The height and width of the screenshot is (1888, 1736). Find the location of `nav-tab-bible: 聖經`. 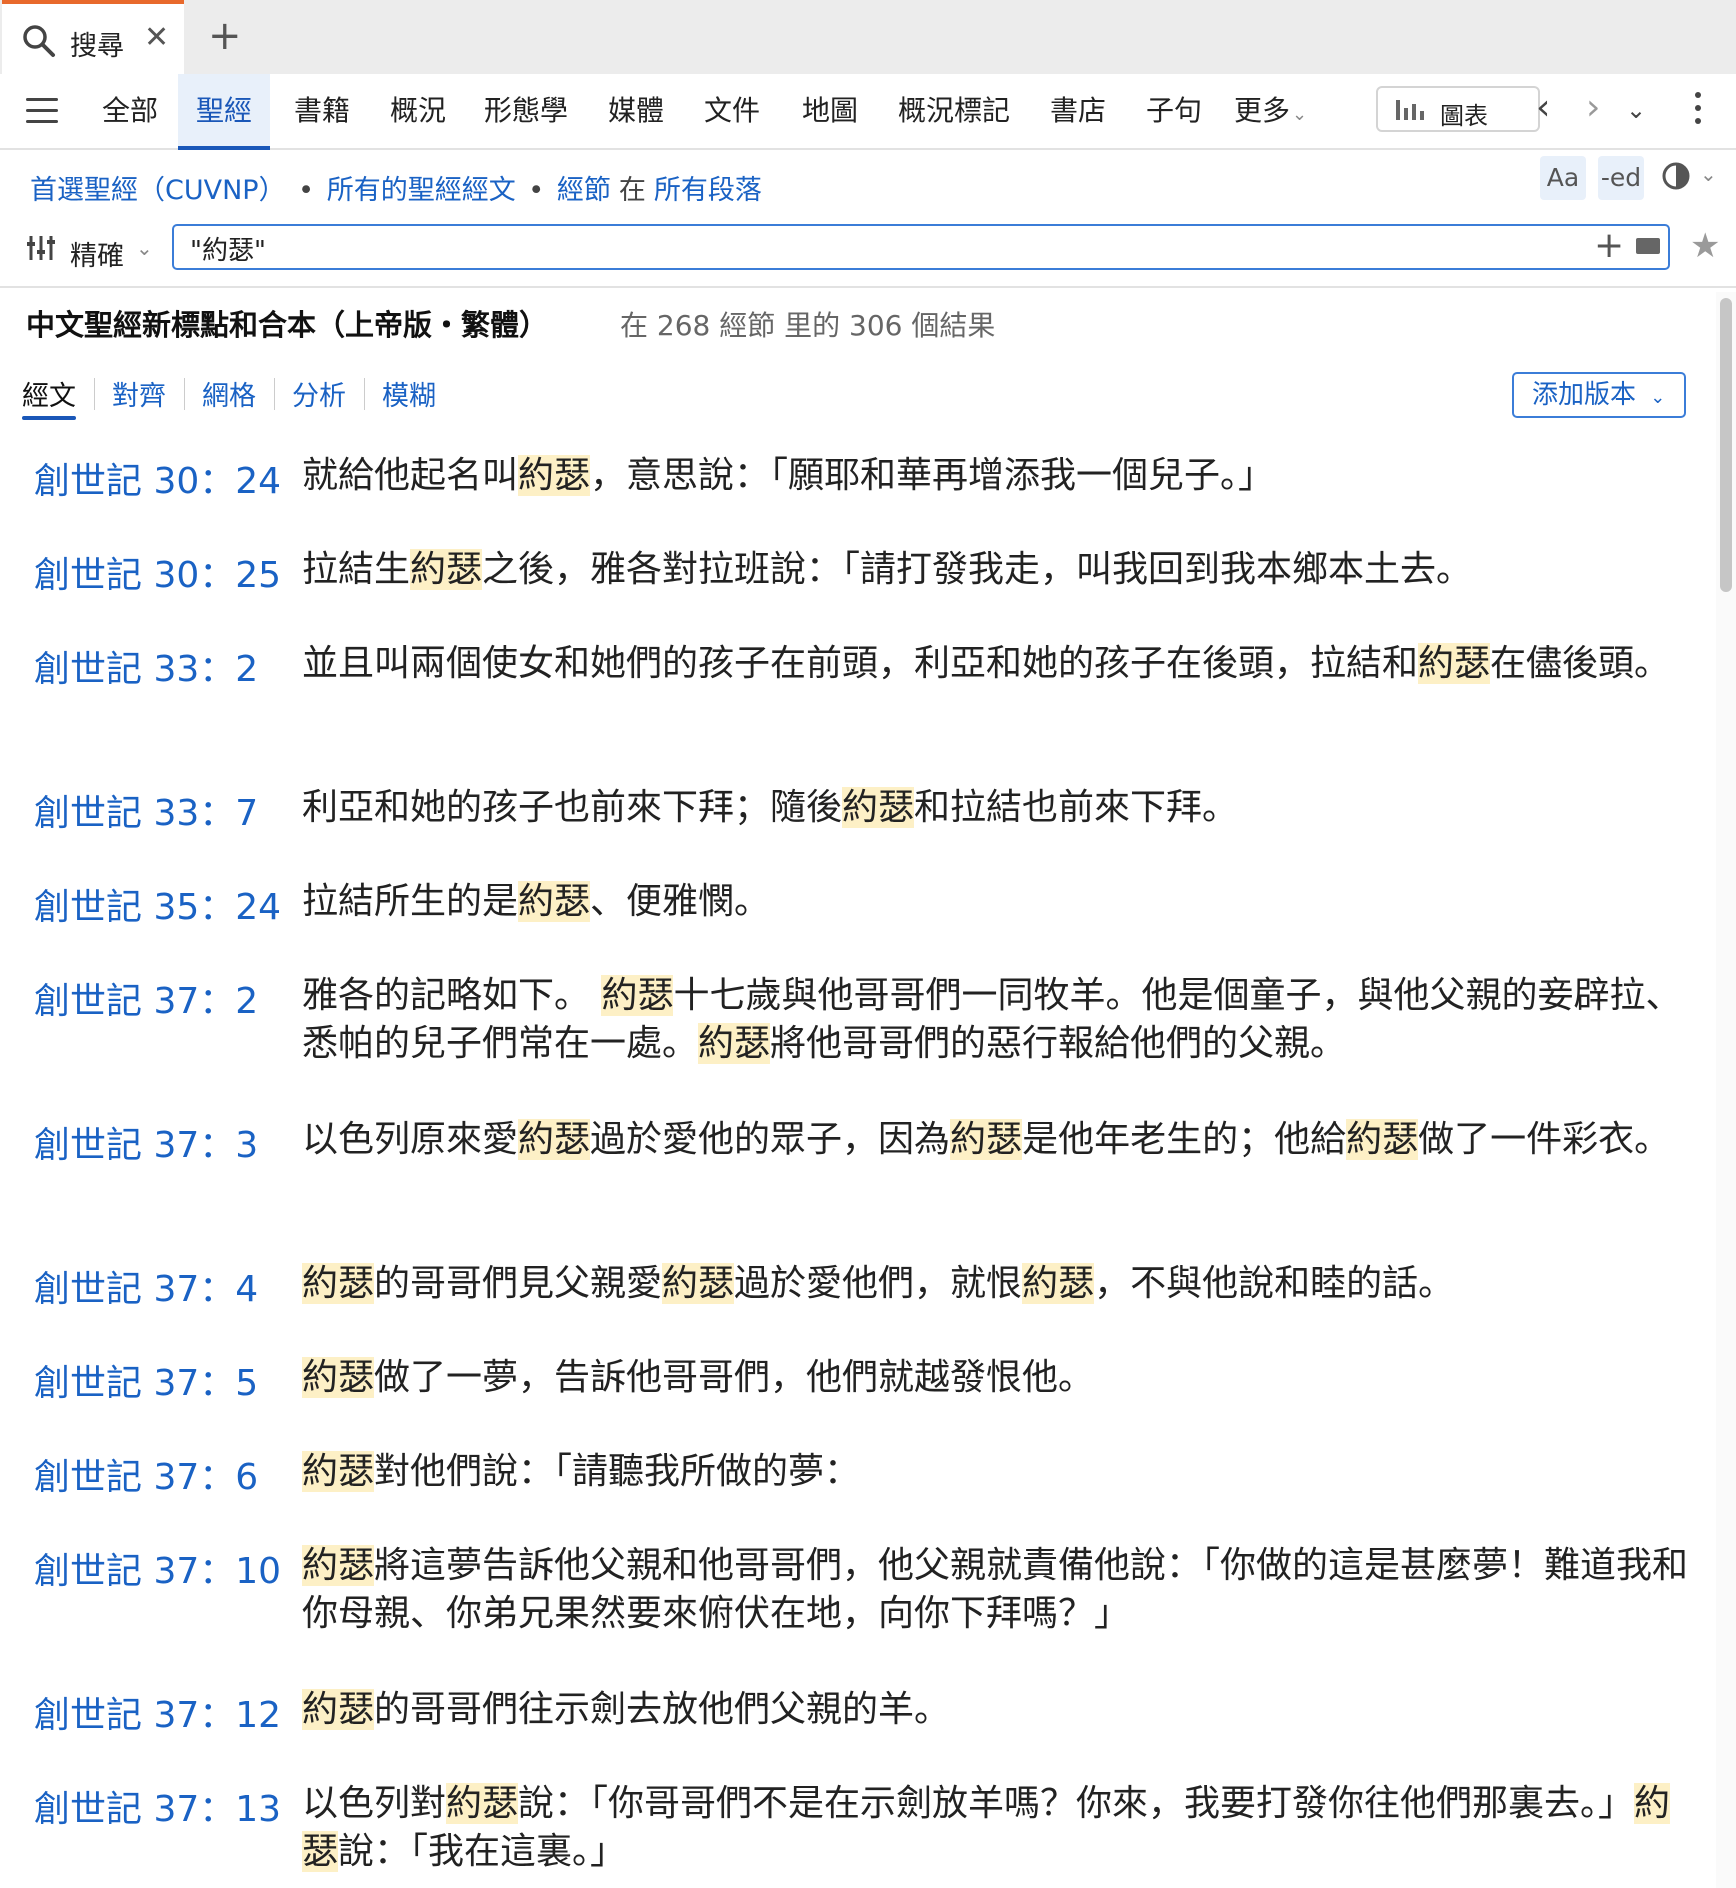

nav-tab-bible: 聖經 is located at coordinates (224, 112).